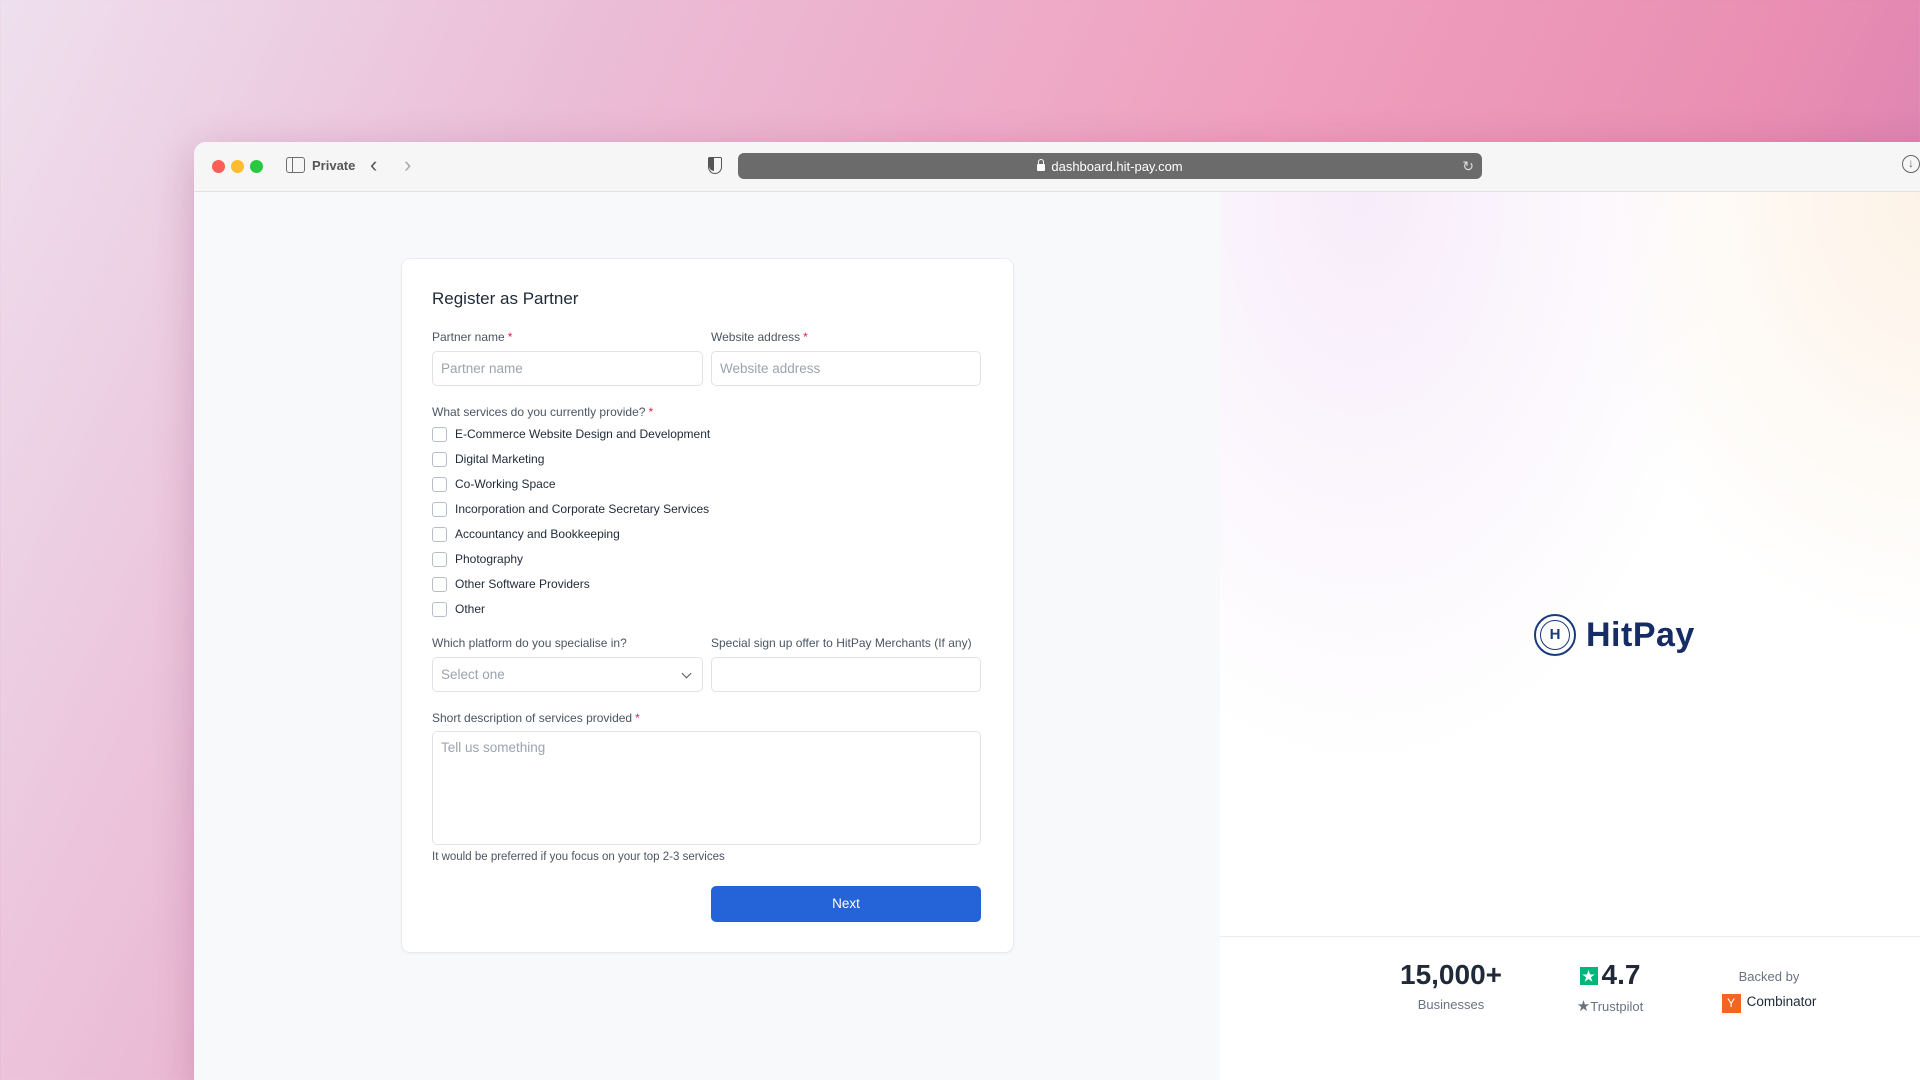 This screenshot has height=1080, width=1920. What do you see at coordinates (511, 584) in the screenshot?
I see `service-option: Other Software Providers` at bounding box center [511, 584].